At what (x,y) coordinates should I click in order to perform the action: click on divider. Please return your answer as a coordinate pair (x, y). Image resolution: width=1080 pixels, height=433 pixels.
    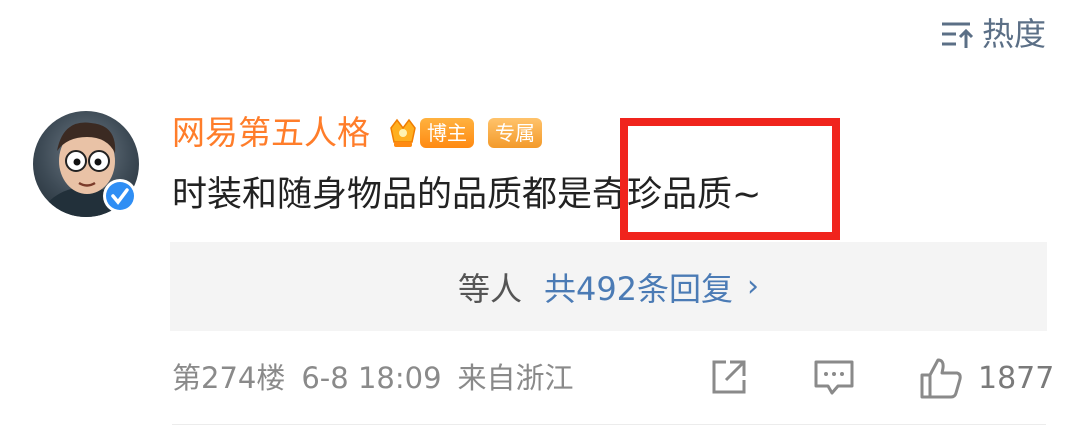
    Looking at the image, I should click on (609, 424).